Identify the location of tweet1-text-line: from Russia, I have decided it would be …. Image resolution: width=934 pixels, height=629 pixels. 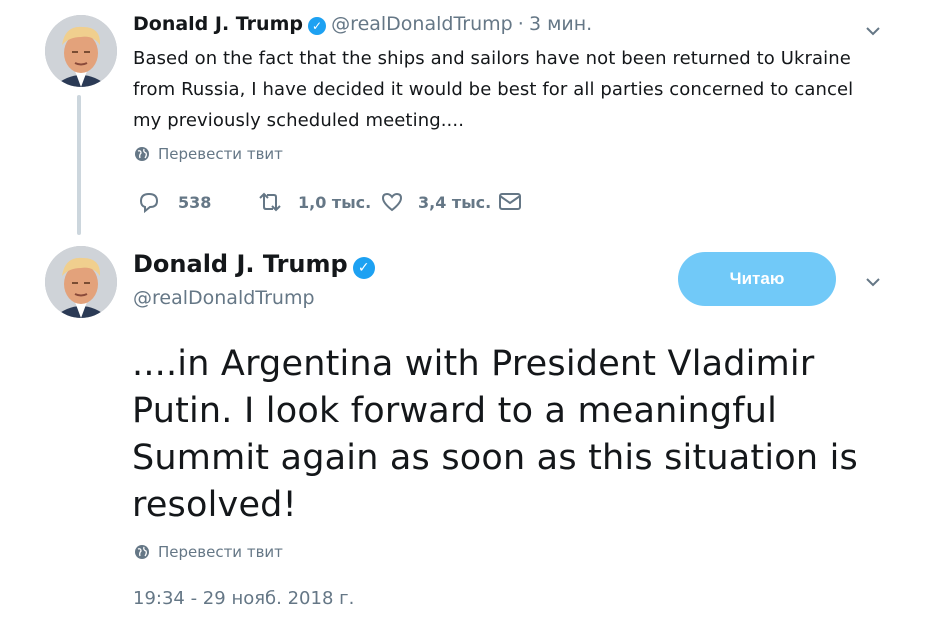
(493, 89).